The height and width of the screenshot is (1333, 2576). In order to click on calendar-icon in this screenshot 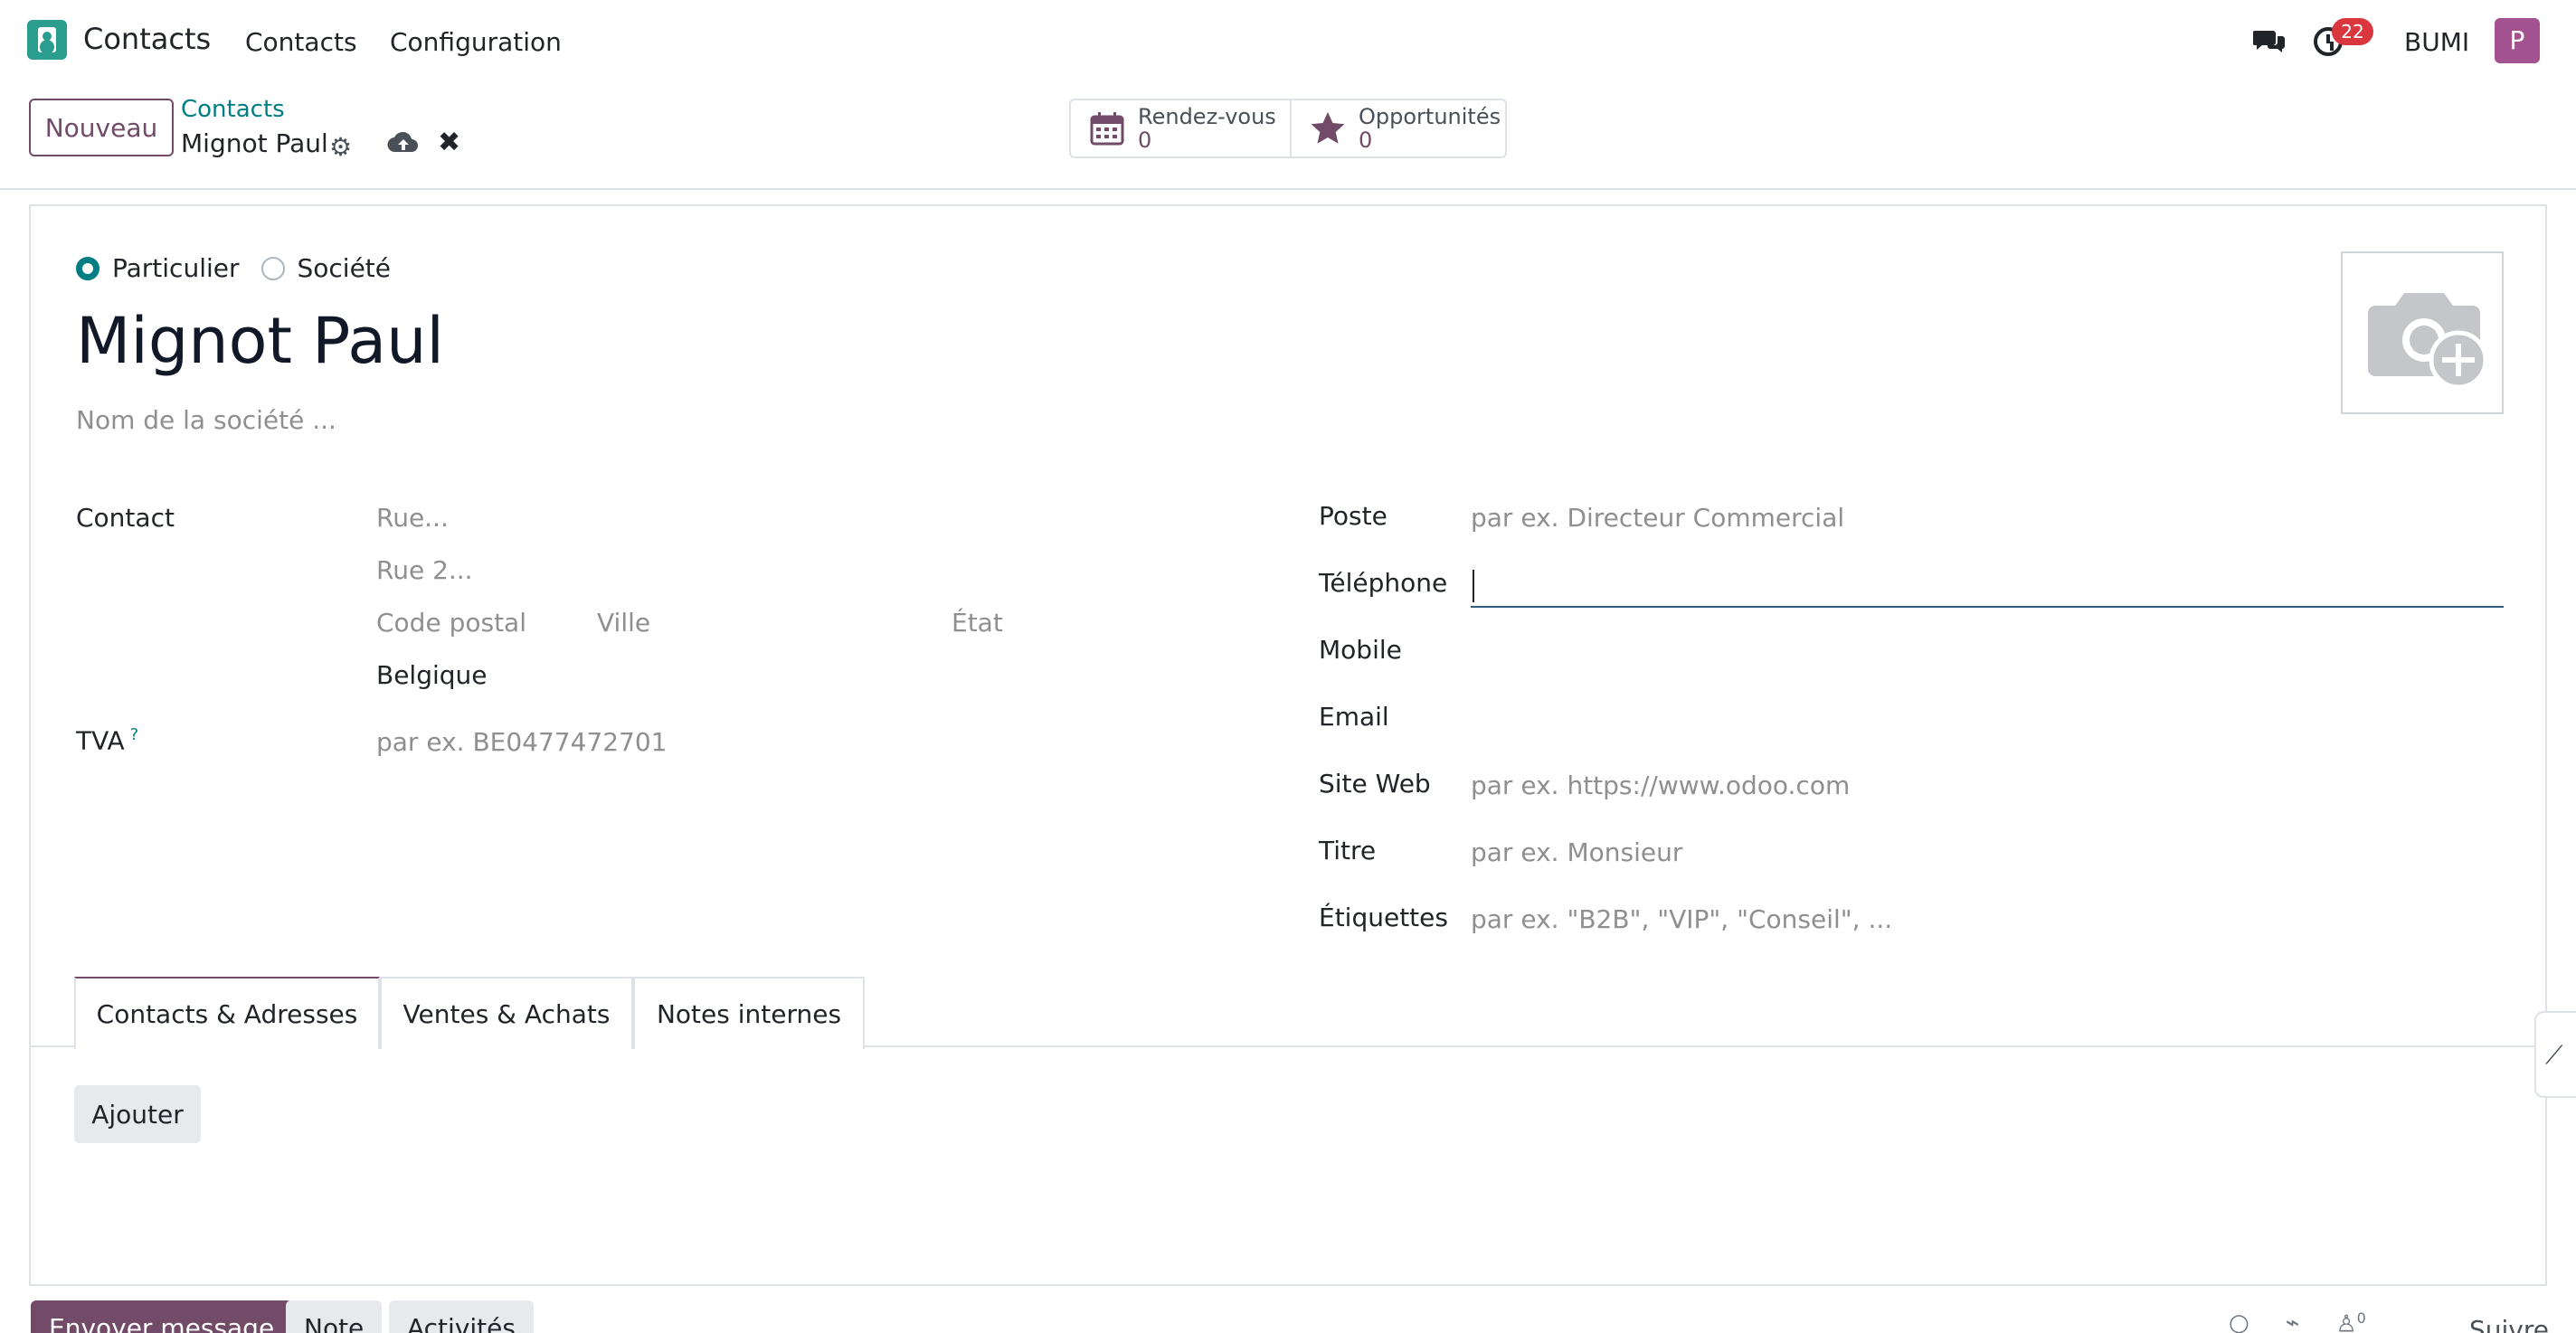, I will do `click(1107, 129)`.